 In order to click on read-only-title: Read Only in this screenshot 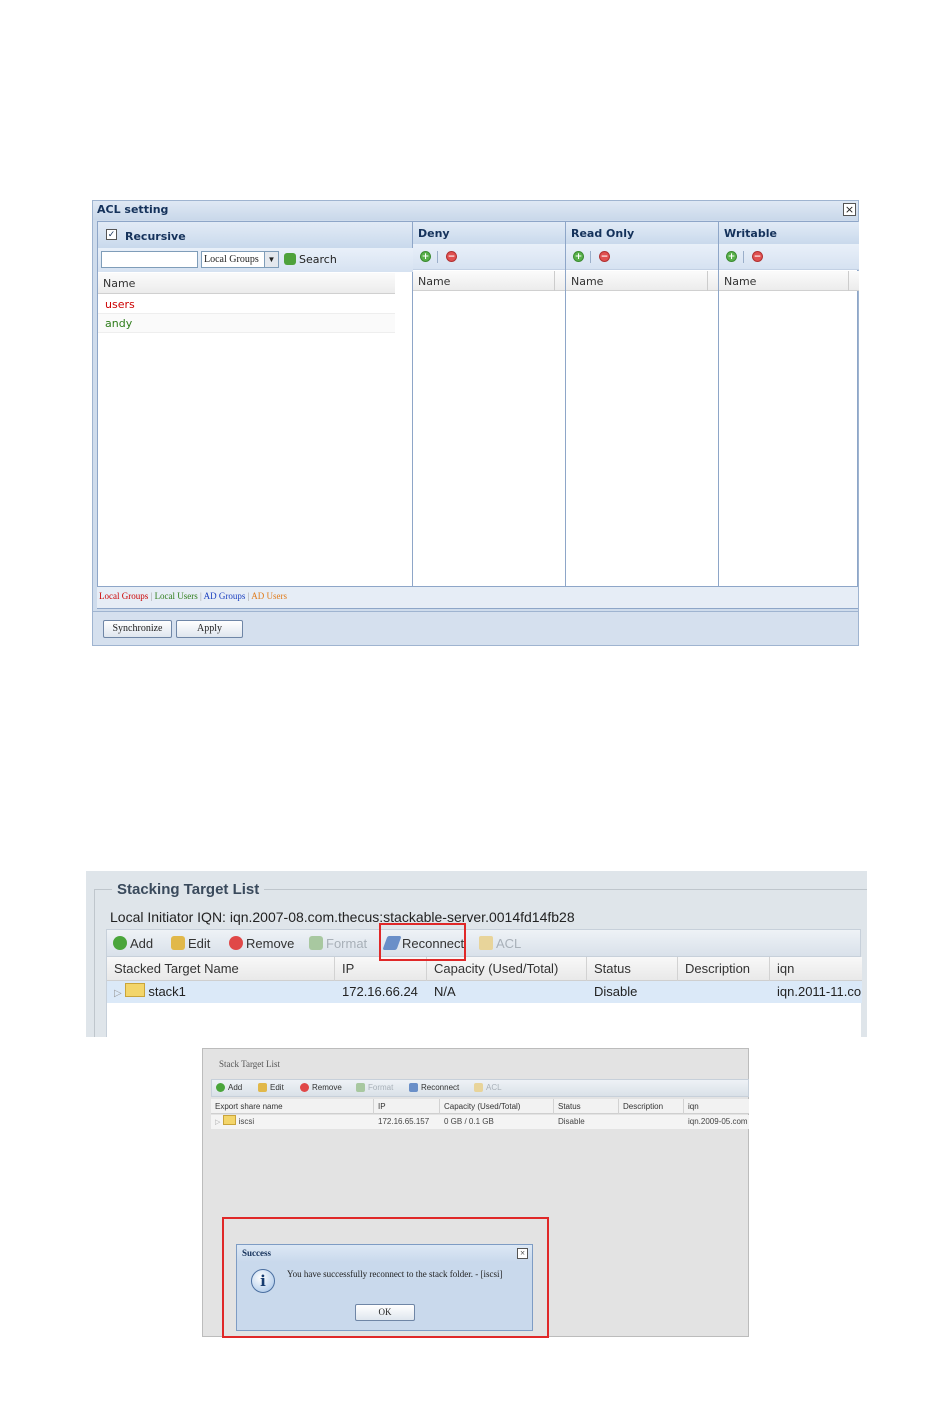, I will do `click(642, 233)`.